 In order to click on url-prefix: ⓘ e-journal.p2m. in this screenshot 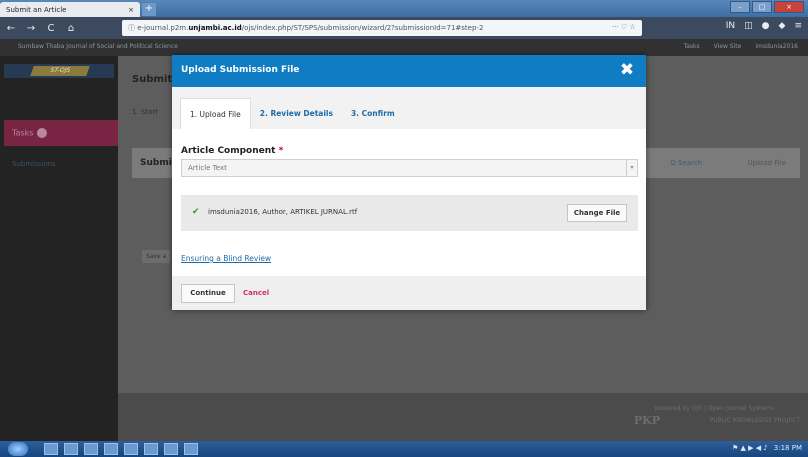, I will do `click(158, 28)`.